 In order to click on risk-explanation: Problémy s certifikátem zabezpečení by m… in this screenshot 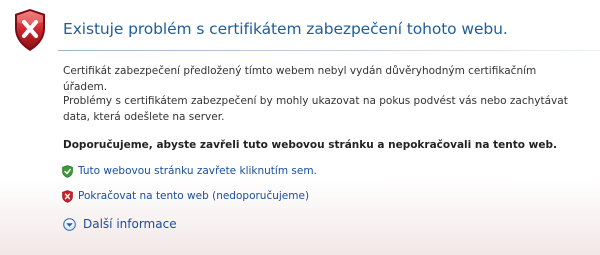, I will do `click(315, 109)`.